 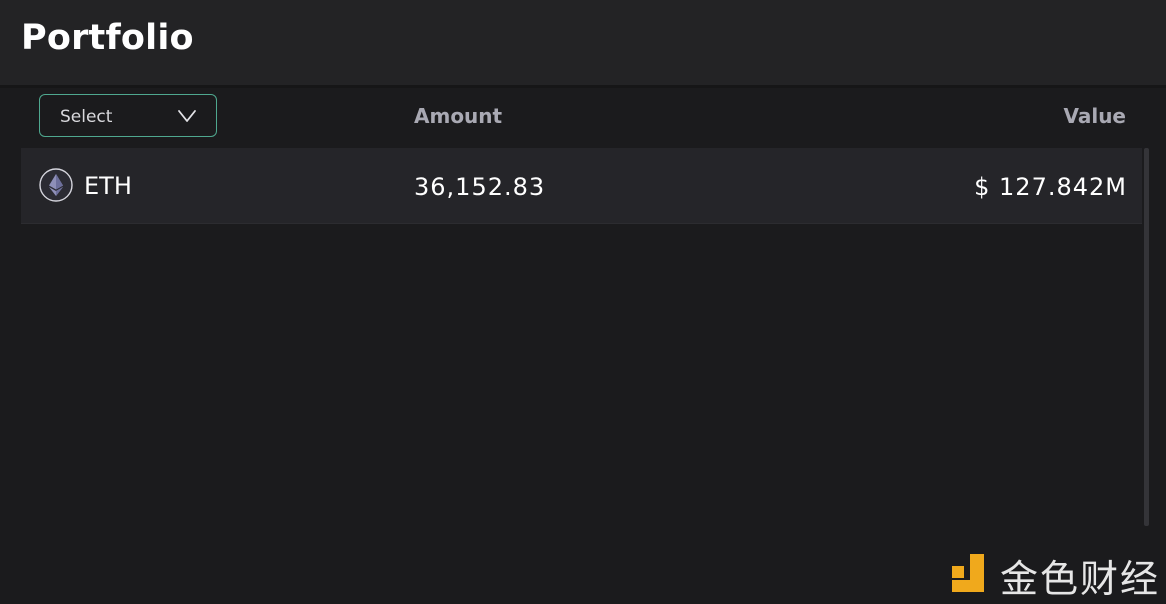 What do you see at coordinates (1094, 116) in the screenshot?
I see `column-header-value: Value` at bounding box center [1094, 116].